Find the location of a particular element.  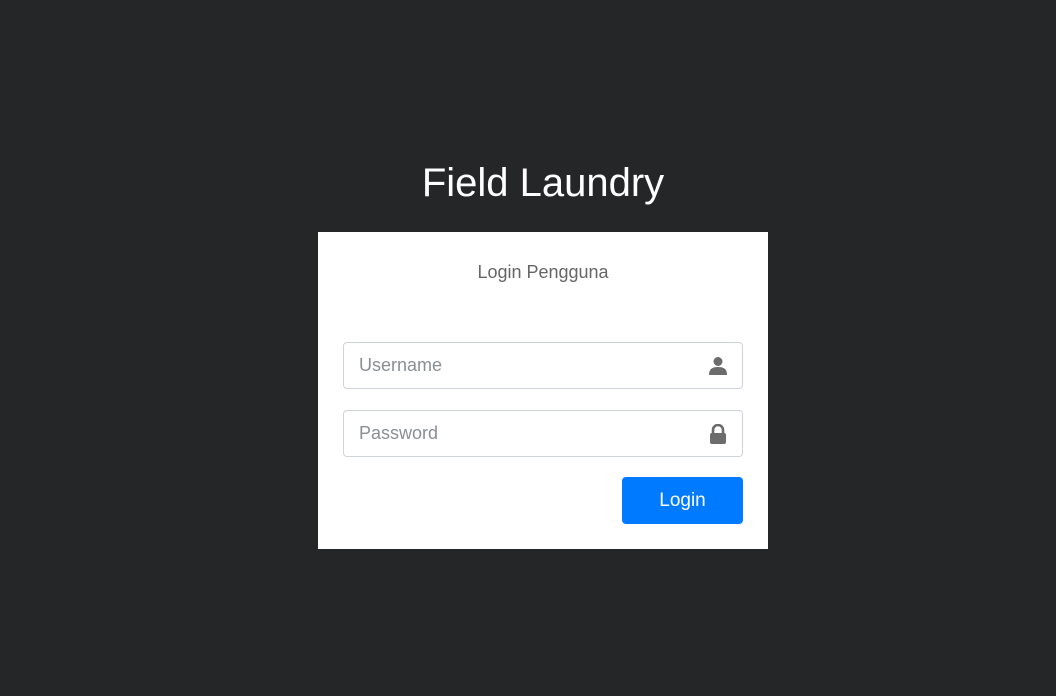

page-title: Field Laundry is located at coordinates (543, 183).